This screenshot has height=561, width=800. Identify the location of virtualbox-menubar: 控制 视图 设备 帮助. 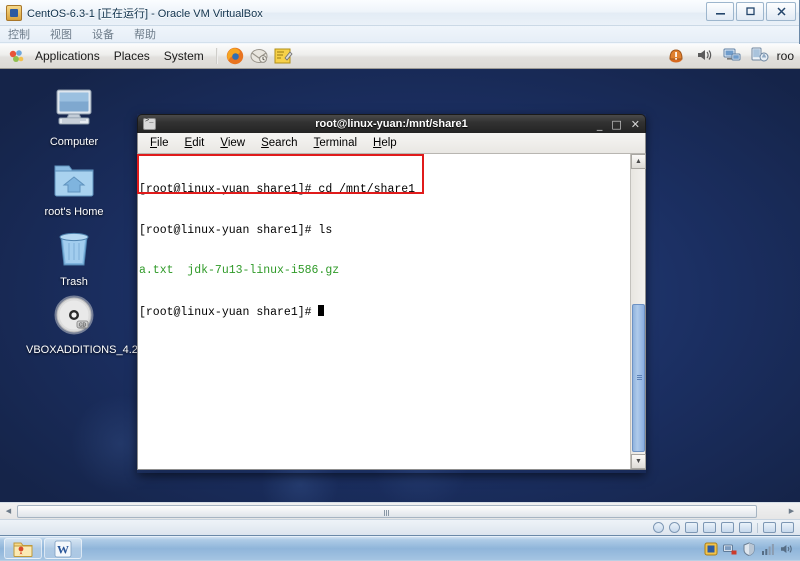
(399, 34).